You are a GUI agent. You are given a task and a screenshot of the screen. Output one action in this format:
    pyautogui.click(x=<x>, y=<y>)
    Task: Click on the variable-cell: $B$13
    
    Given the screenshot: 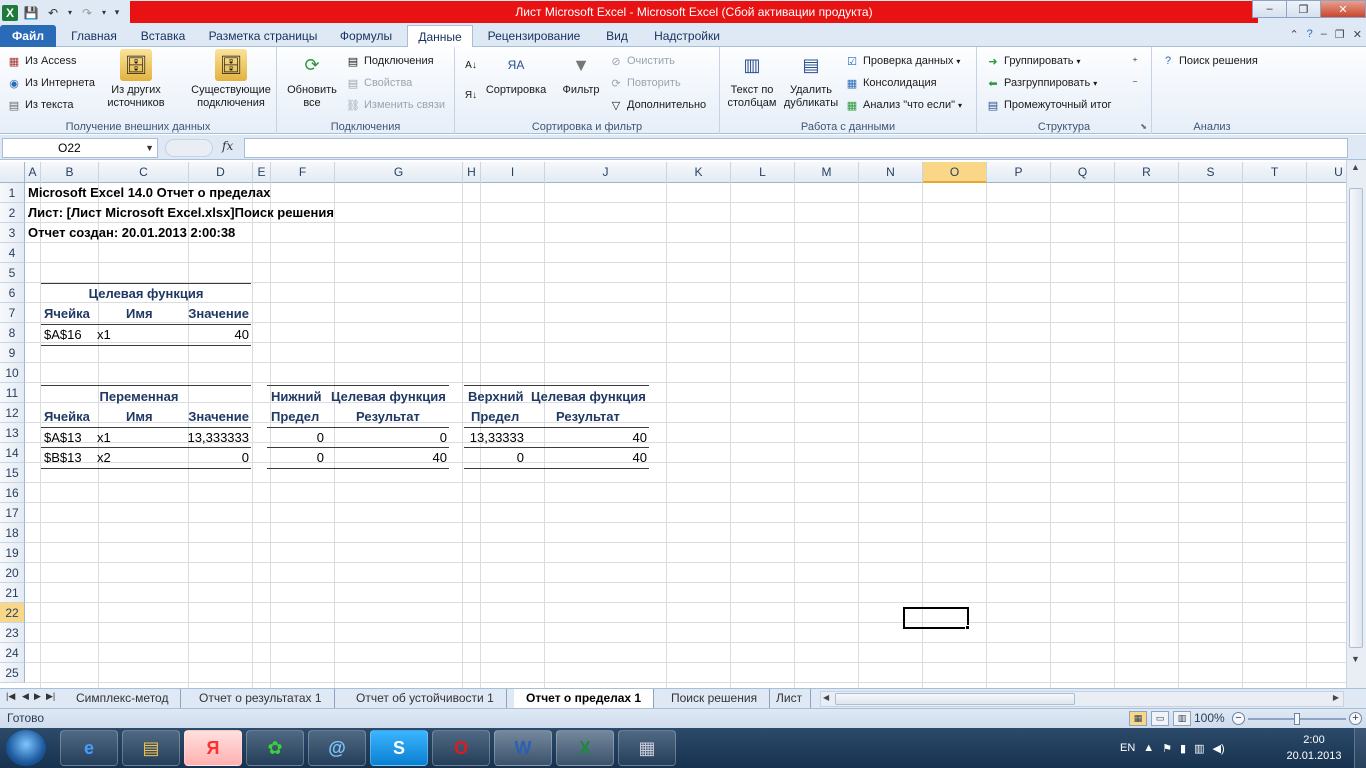 What is the action you would take?
    pyautogui.click(x=63, y=458)
    